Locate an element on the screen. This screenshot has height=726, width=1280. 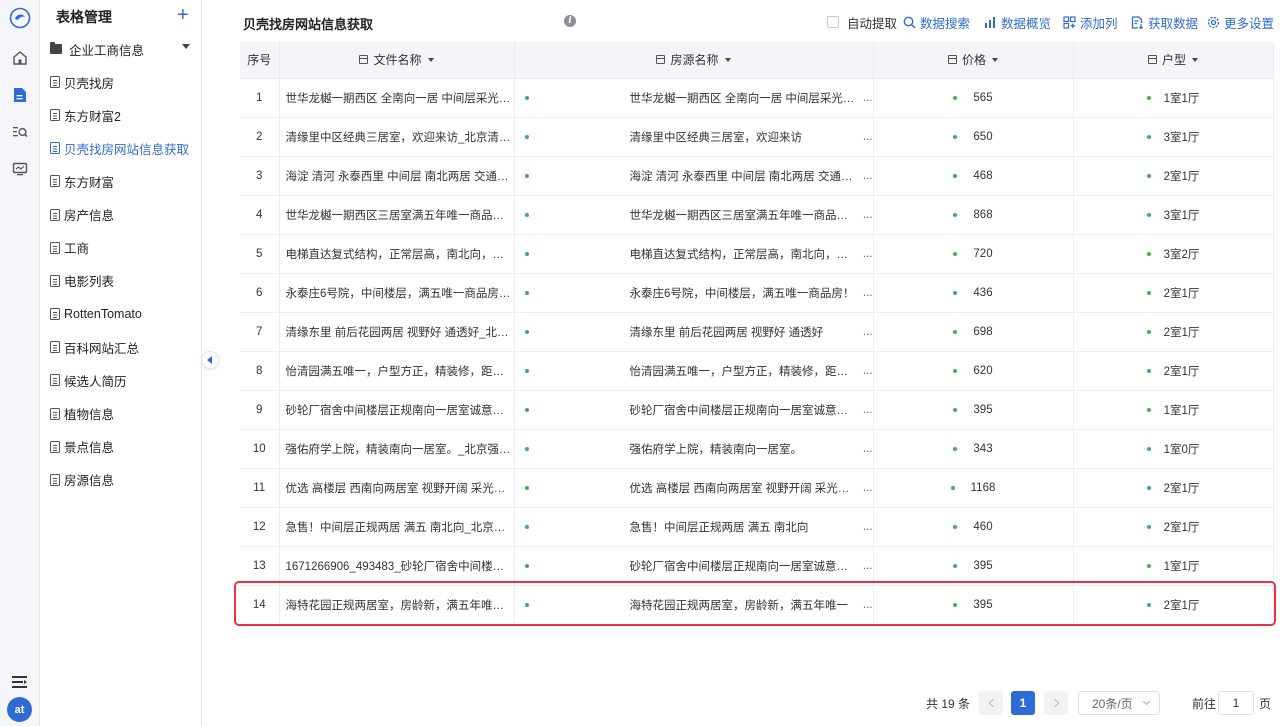
home-icon is located at coordinates (20, 58).